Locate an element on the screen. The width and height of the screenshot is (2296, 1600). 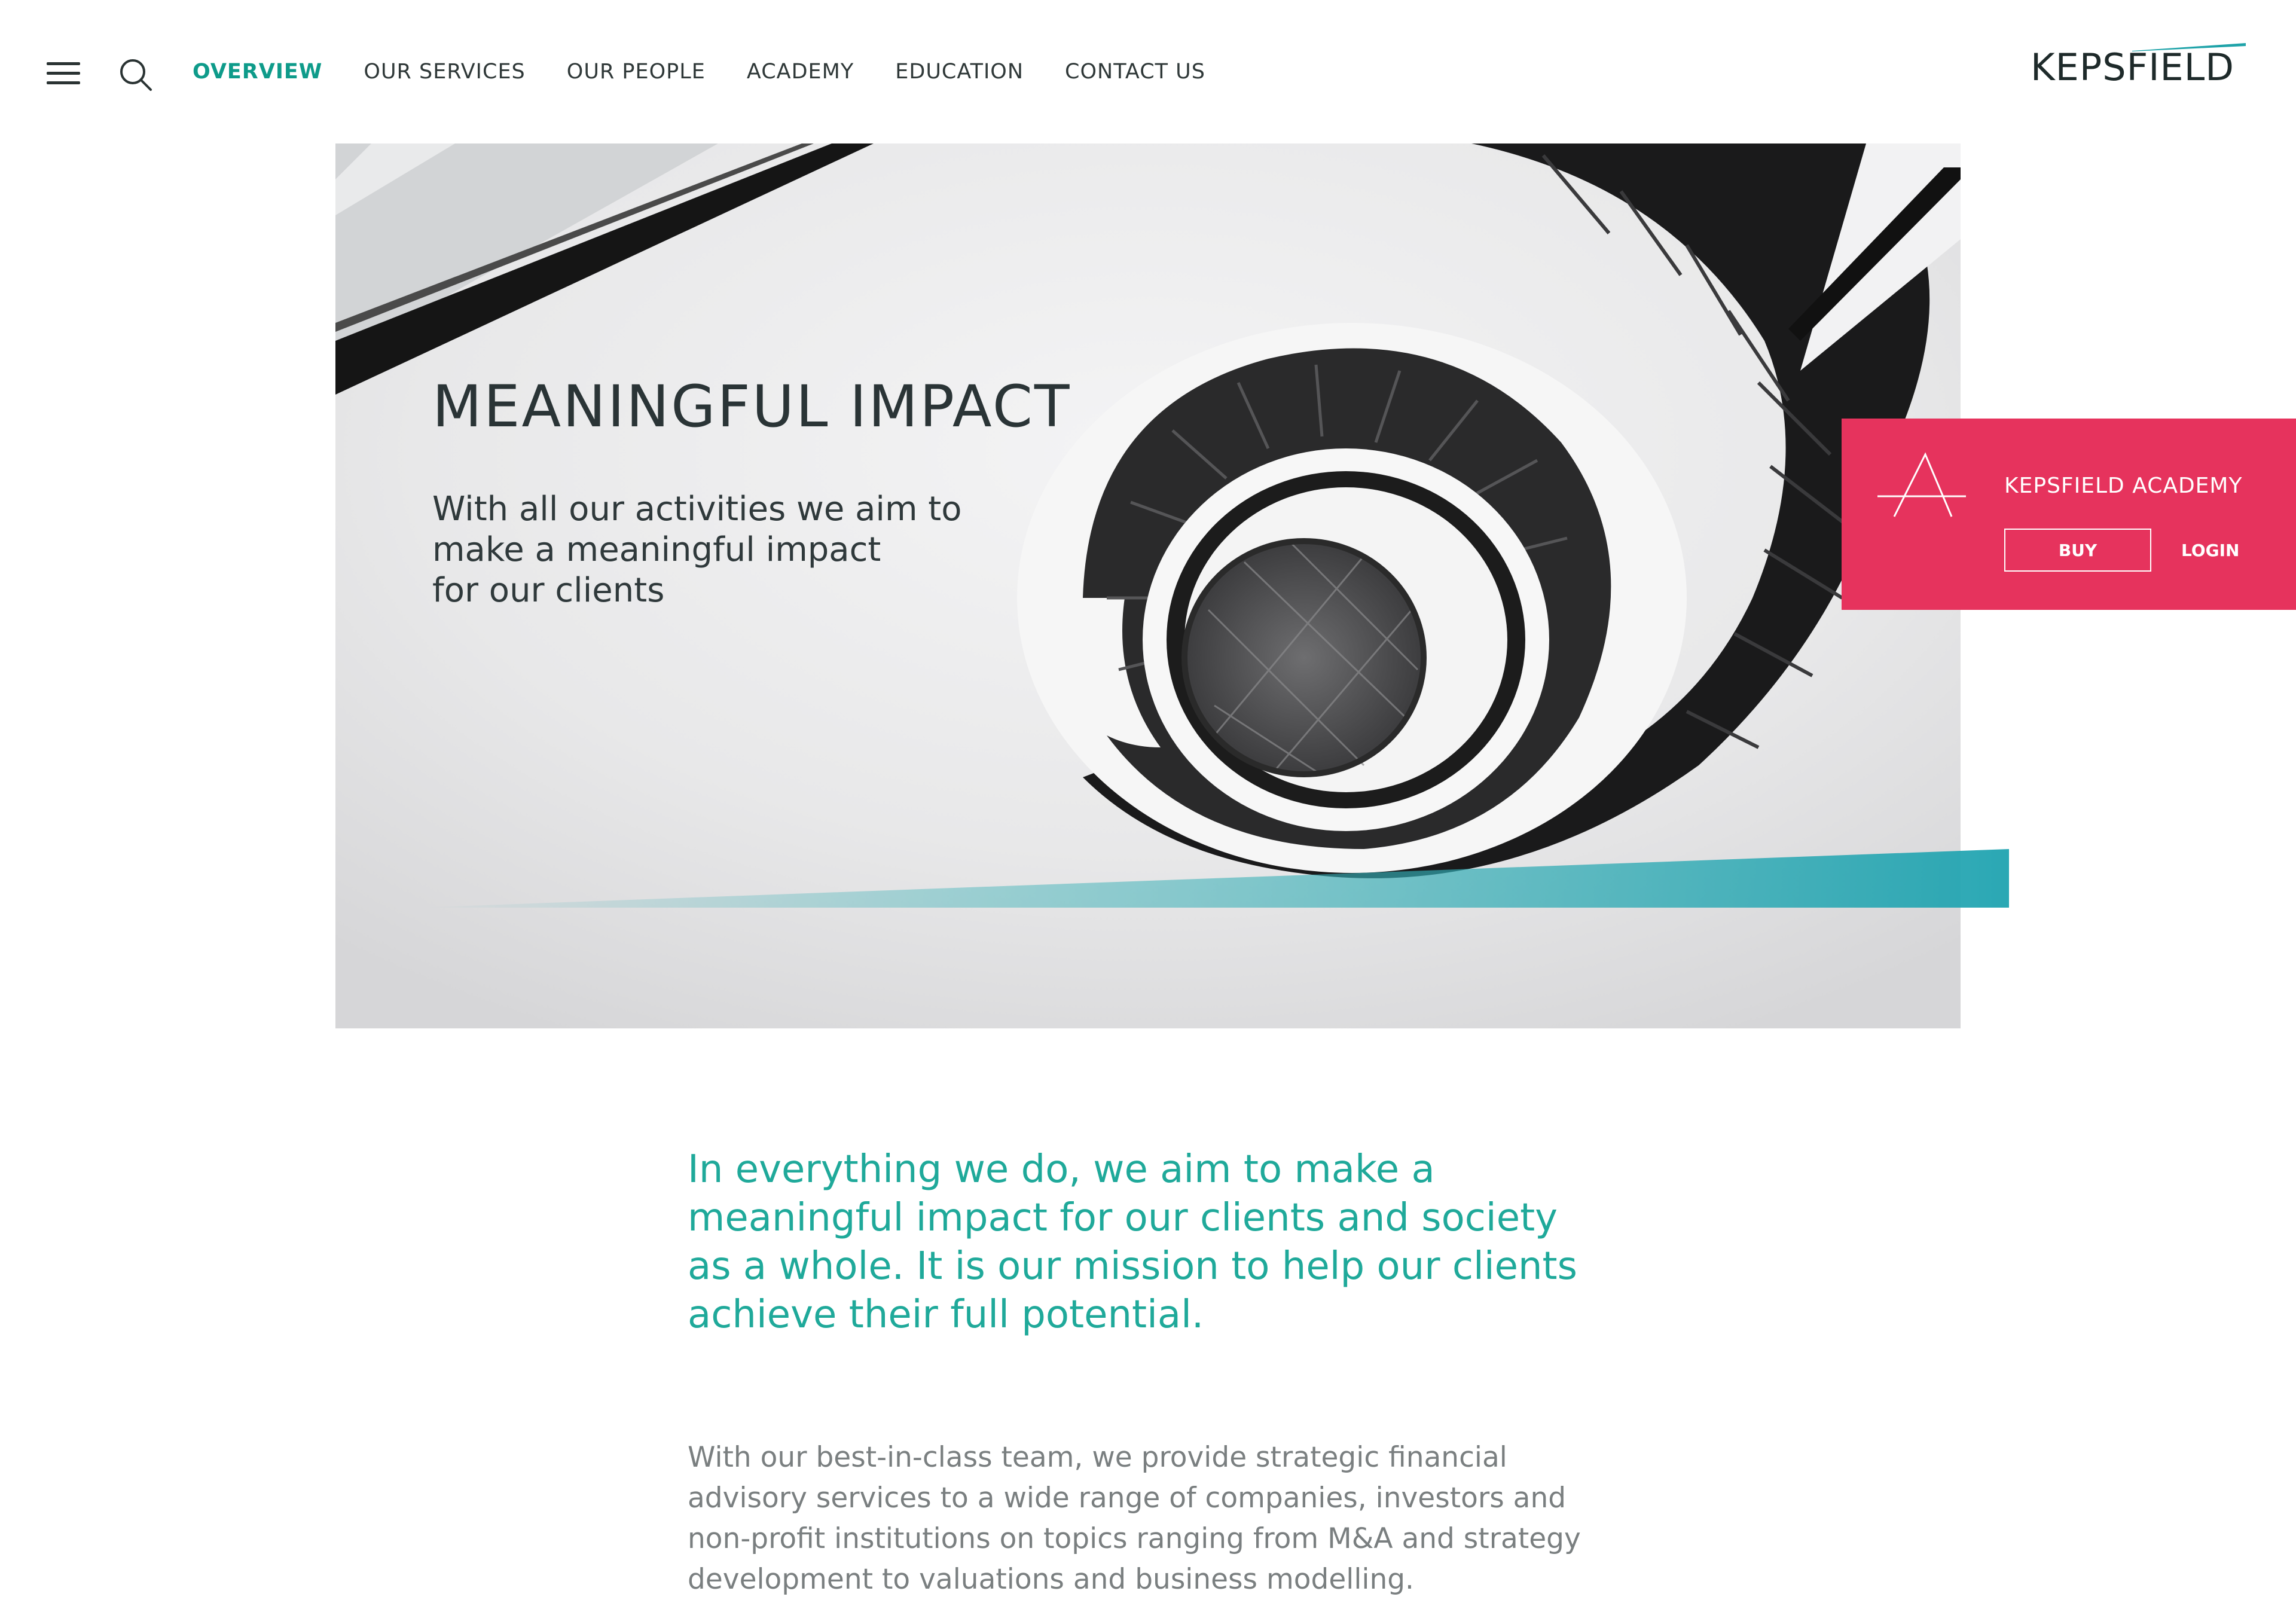
nav-our-people: OUR PEOPLE is located at coordinates (636, 72).